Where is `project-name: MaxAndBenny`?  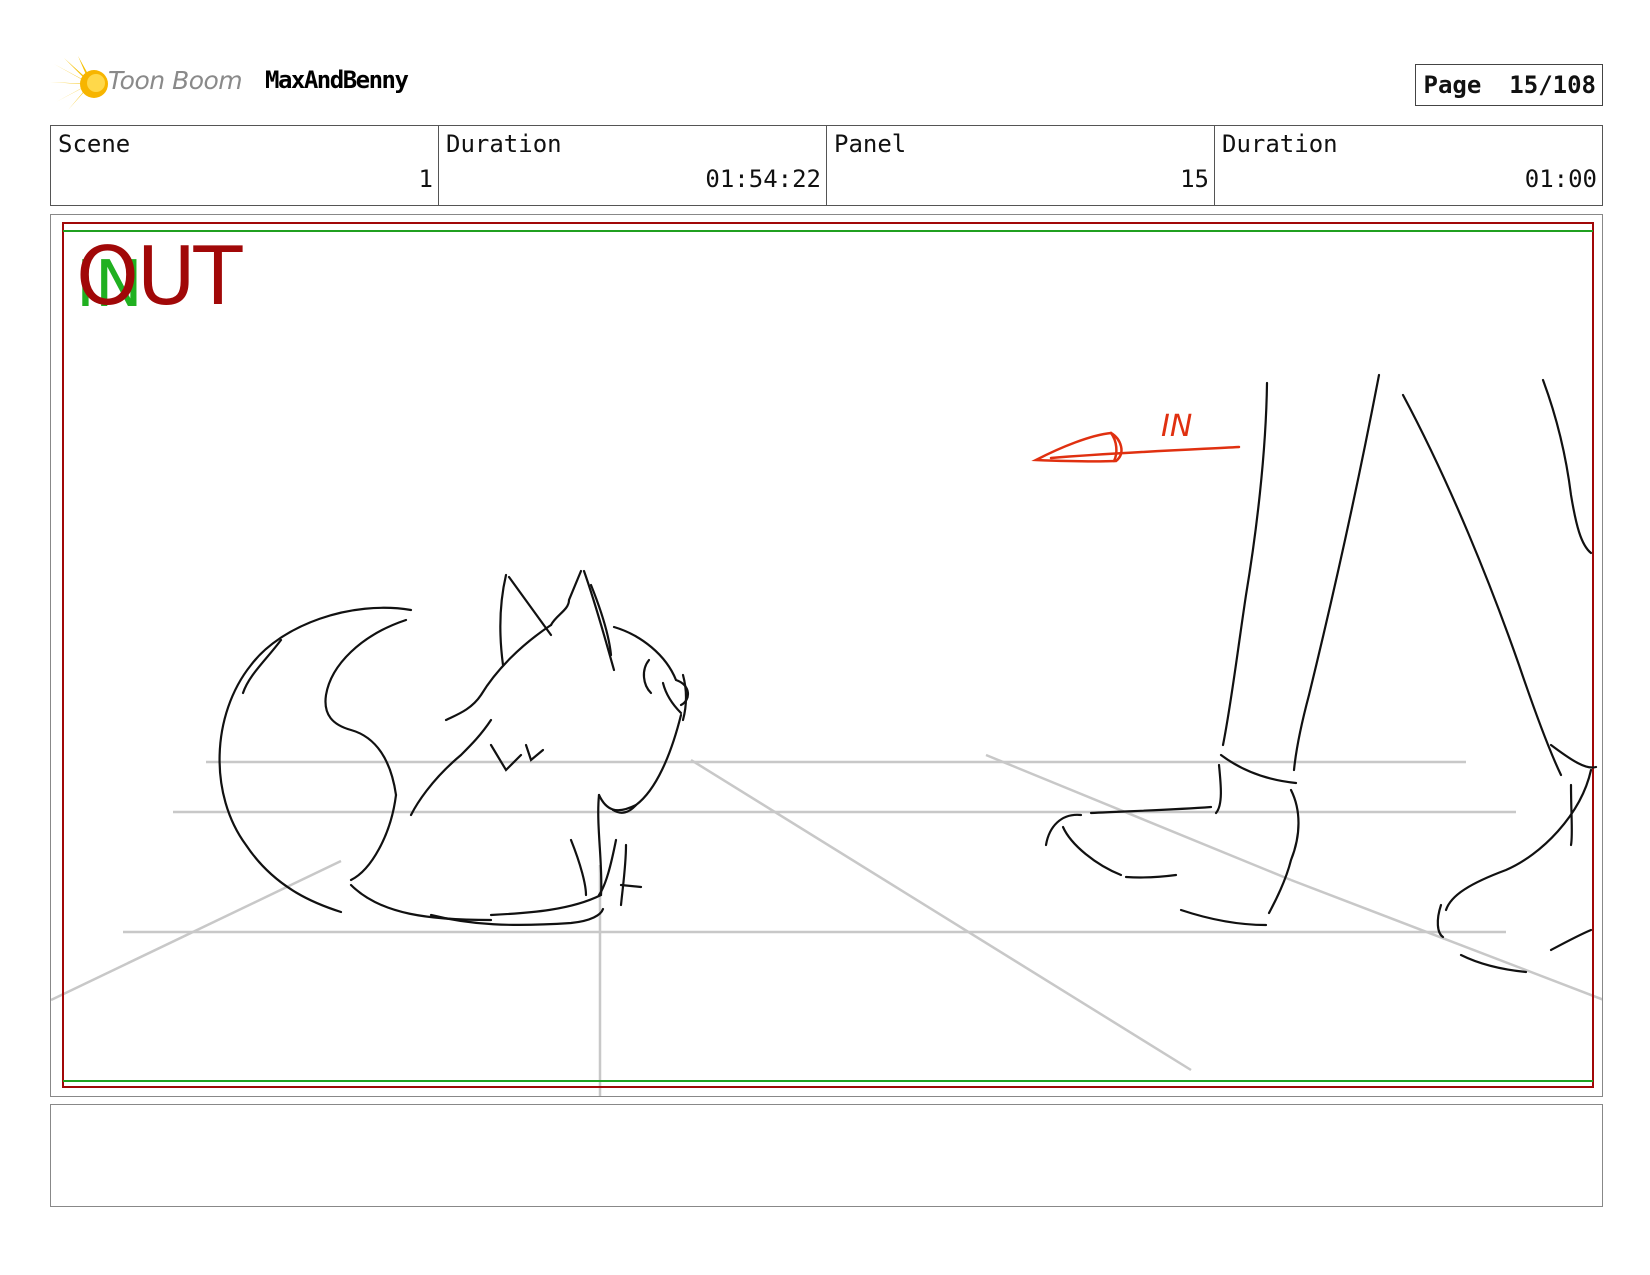 project-name: MaxAndBenny is located at coordinates (337, 80).